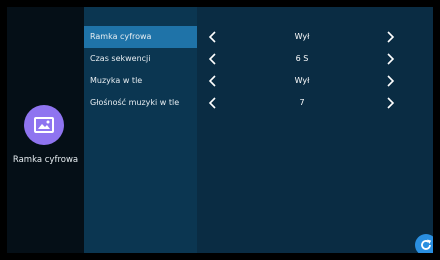  What do you see at coordinates (302, 102) in the screenshot?
I see `value-text: 7` at bounding box center [302, 102].